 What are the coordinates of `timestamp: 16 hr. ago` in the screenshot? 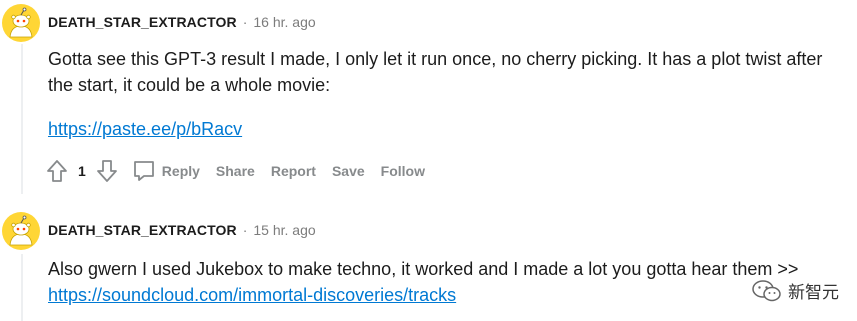 It's located at (284, 22).